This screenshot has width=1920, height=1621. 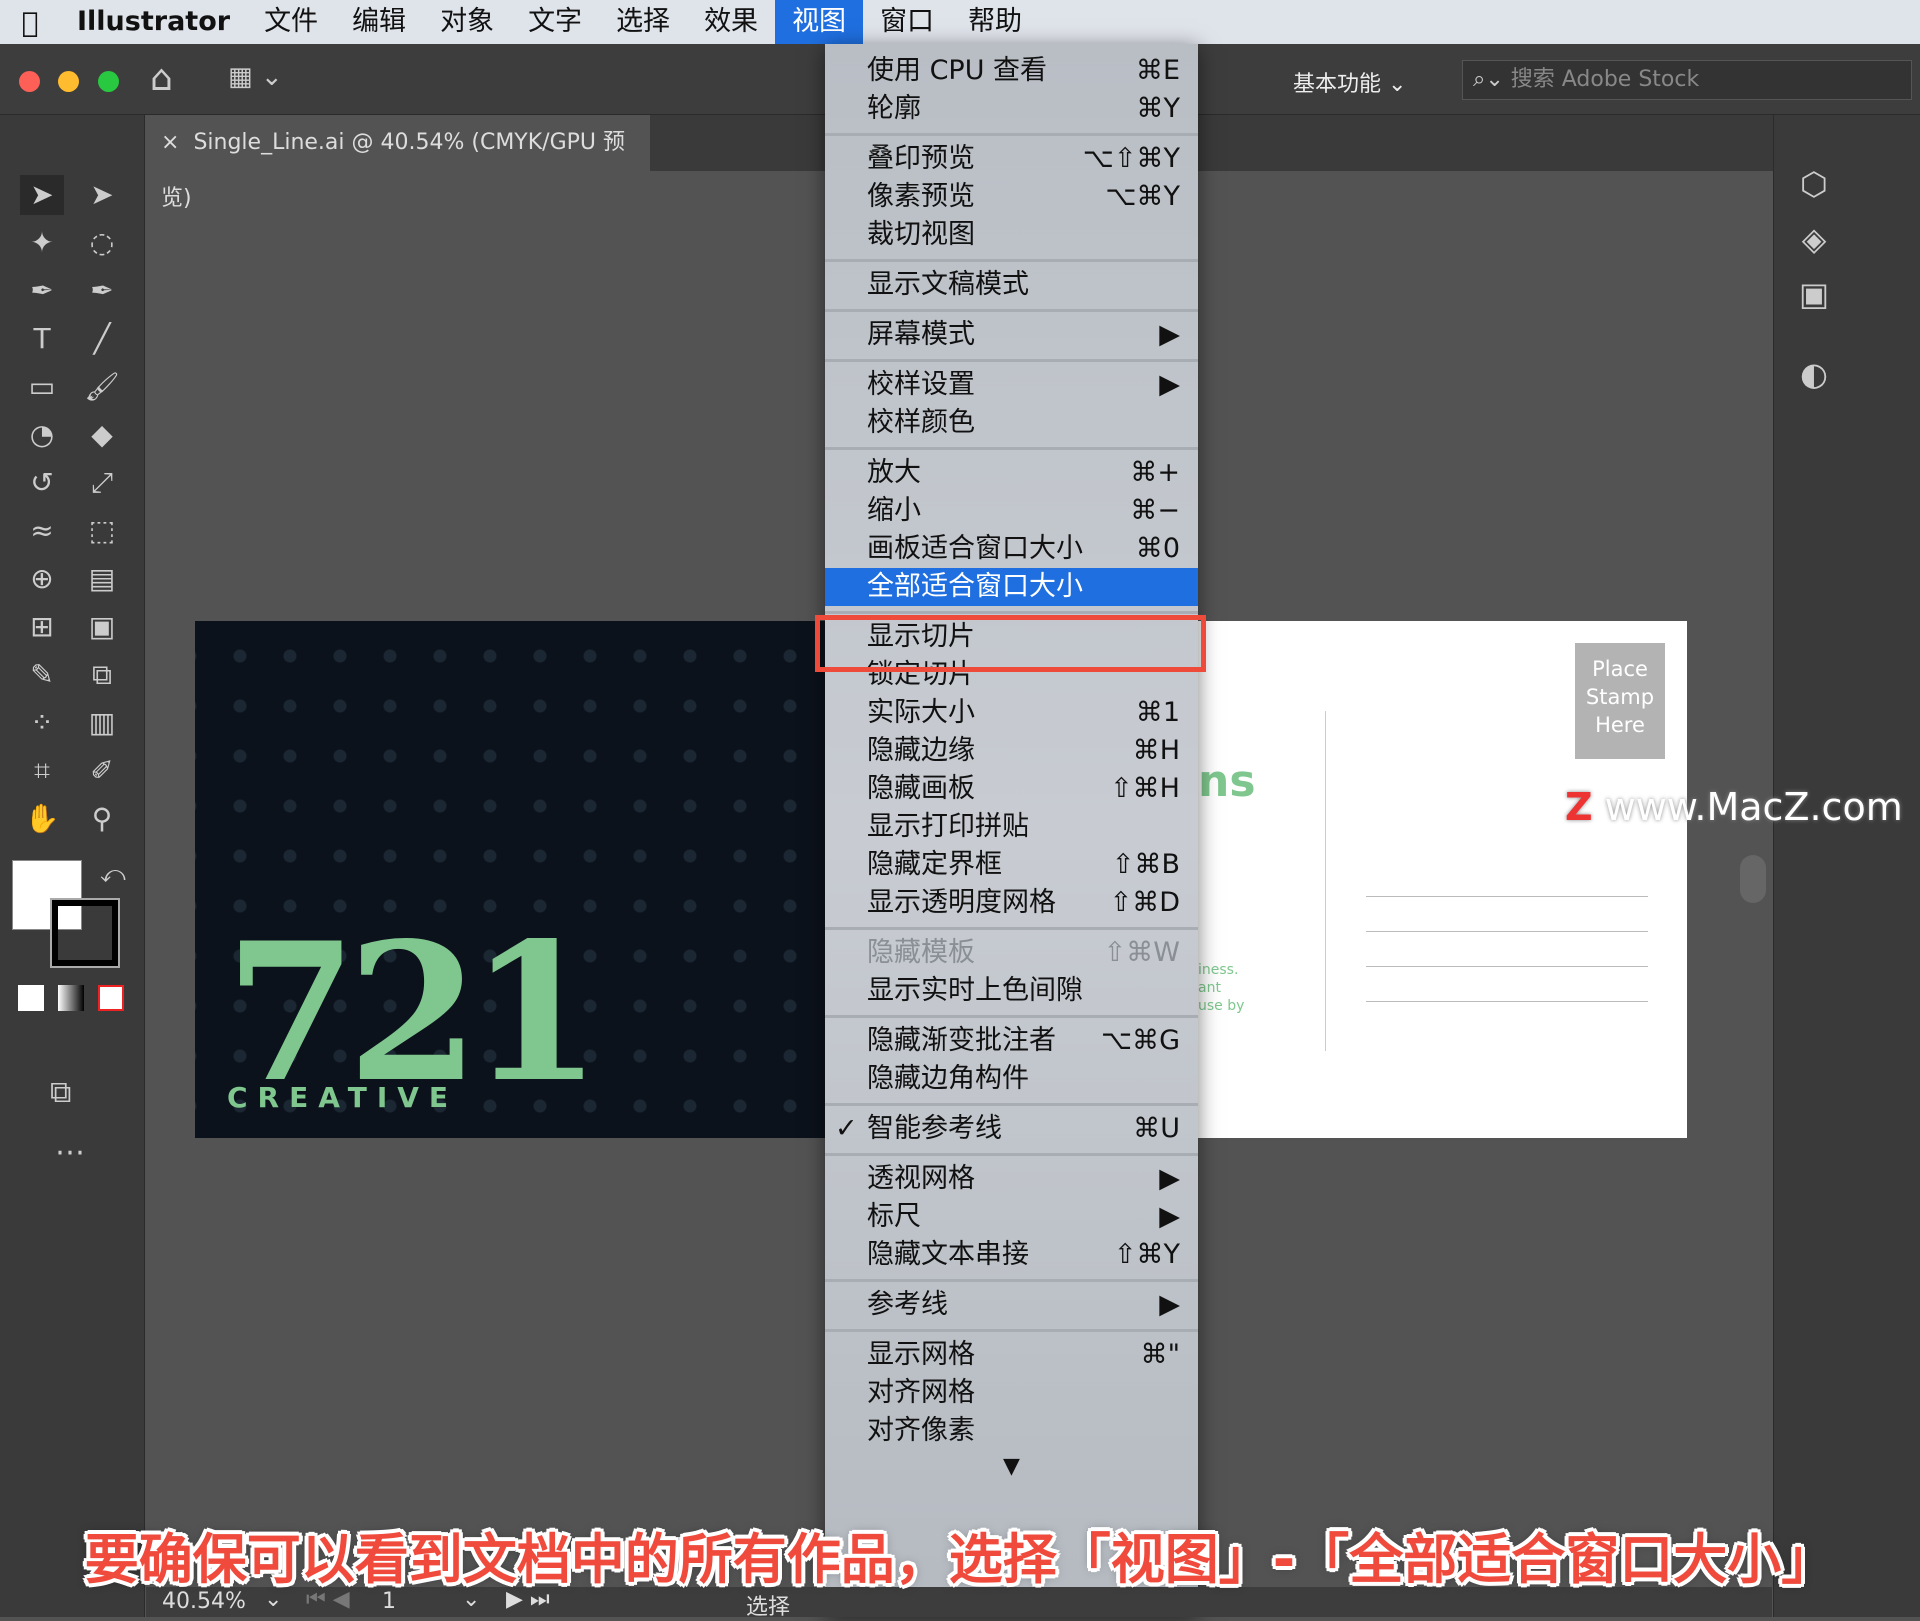 What do you see at coordinates (42, 771) in the screenshot?
I see `artboard-tool-icon: ⌗` at bounding box center [42, 771].